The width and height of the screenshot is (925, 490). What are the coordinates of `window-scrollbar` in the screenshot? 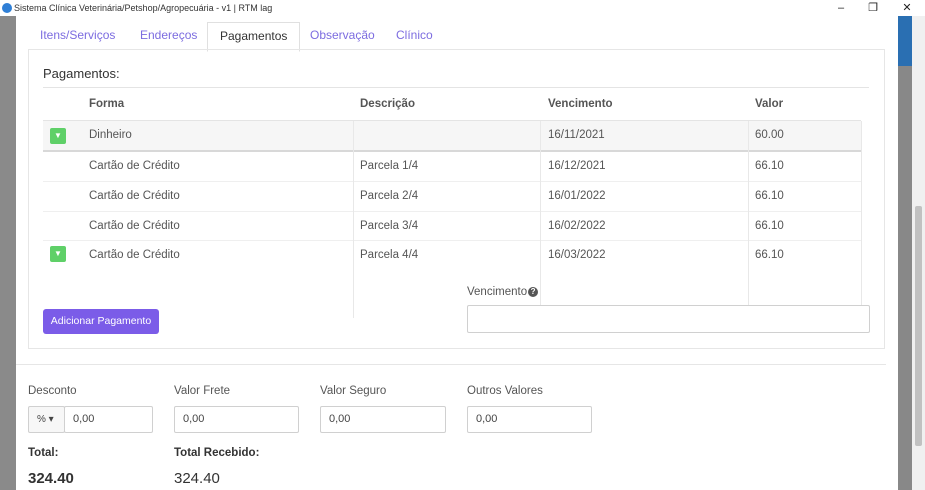 It's located at (918, 253).